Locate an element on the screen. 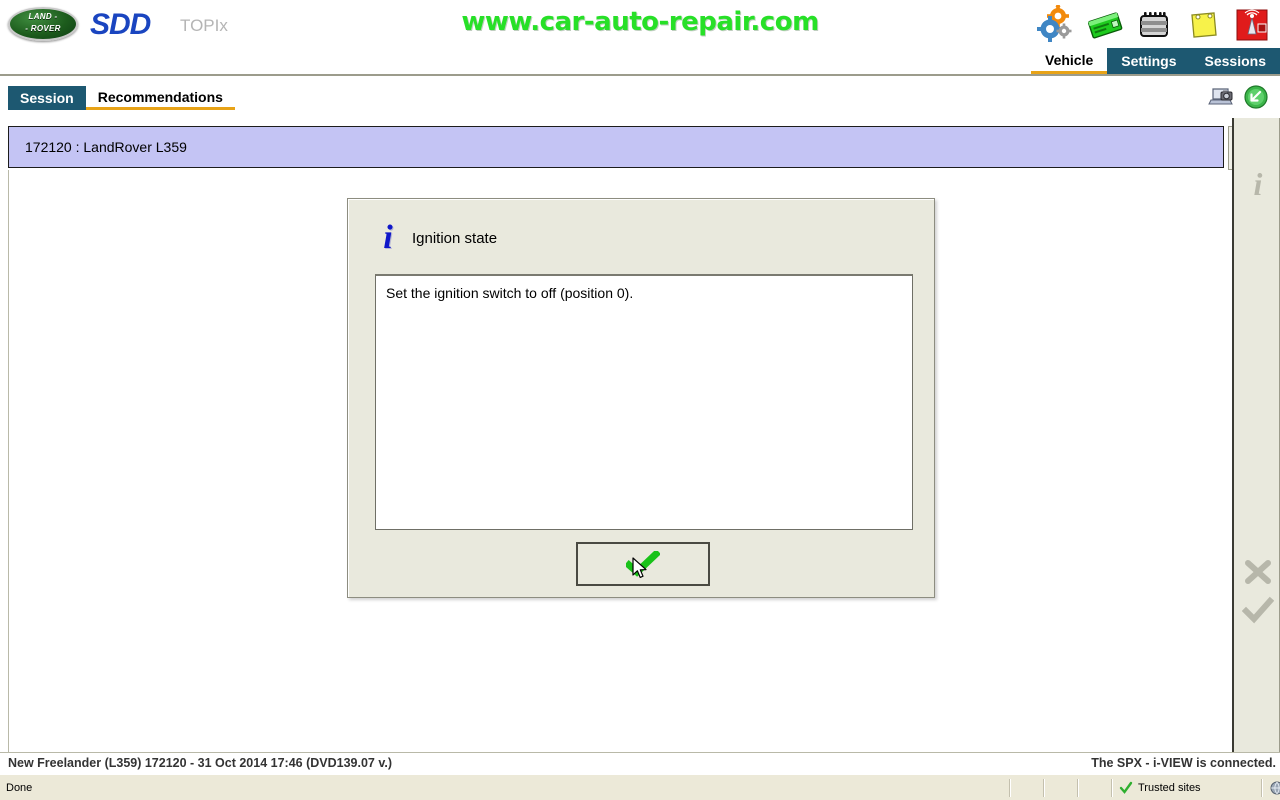 The width and height of the screenshot is (1280, 800). calendar-icon is located at coordinates (1154, 25).